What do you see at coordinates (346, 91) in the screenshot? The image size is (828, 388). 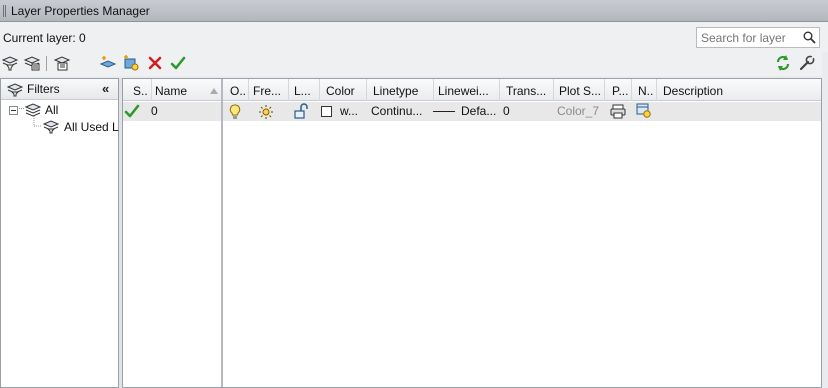 I see `column-header-color: Color` at bounding box center [346, 91].